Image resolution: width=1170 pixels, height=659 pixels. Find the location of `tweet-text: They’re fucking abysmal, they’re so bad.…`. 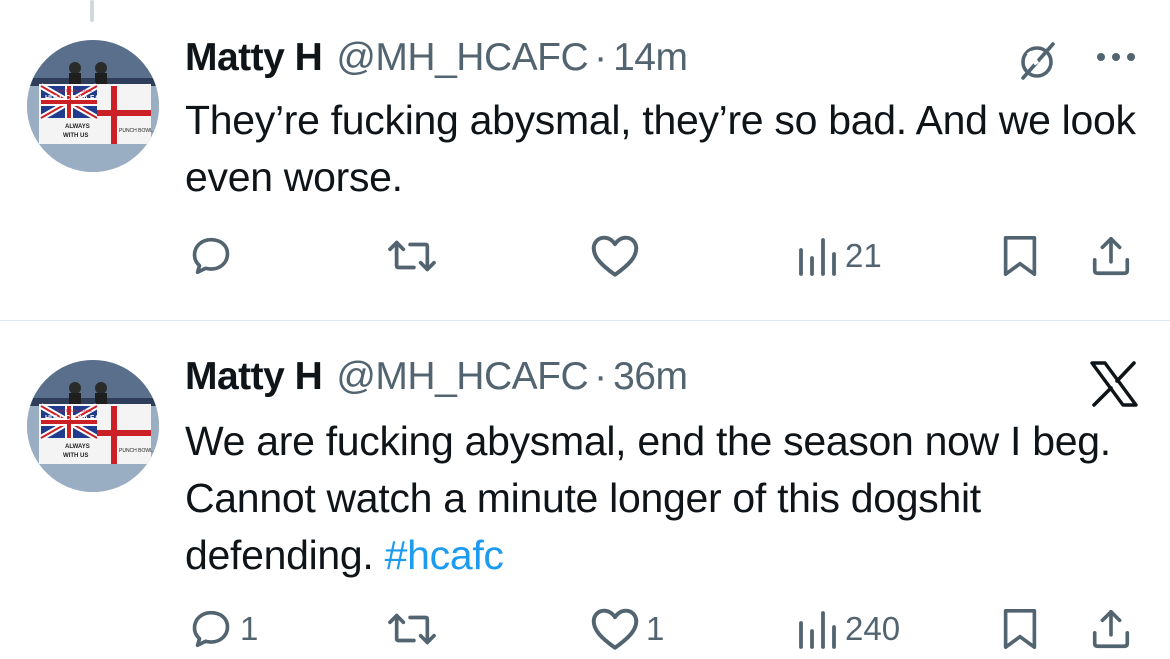

tweet-text: They’re fucking abysmal, they’re so bad.… is located at coordinates (665, 149).